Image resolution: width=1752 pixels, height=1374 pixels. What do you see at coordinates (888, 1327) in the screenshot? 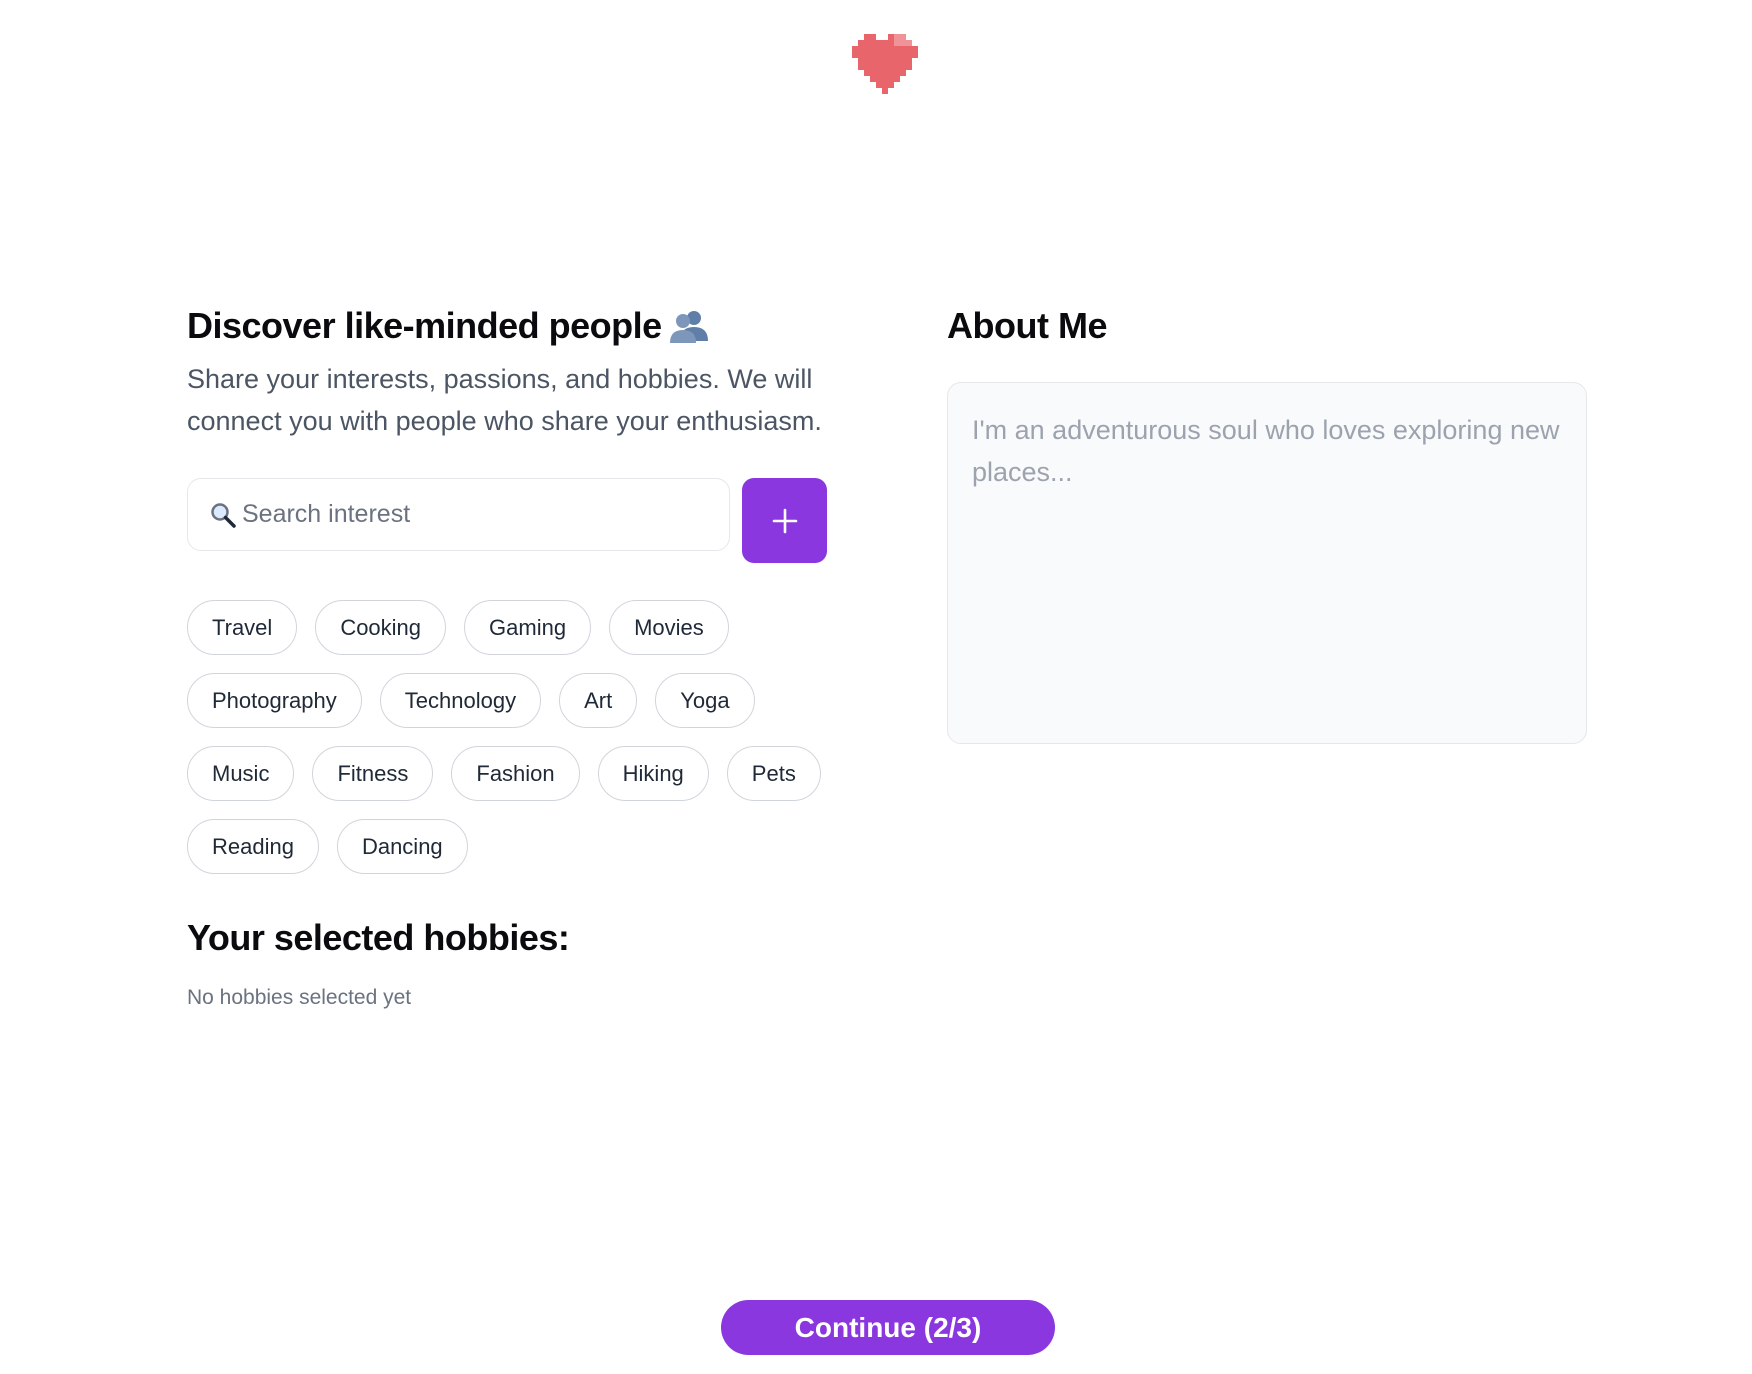
I see `continue-button: Continue (2/3)` at bounding box center [888, 1327].